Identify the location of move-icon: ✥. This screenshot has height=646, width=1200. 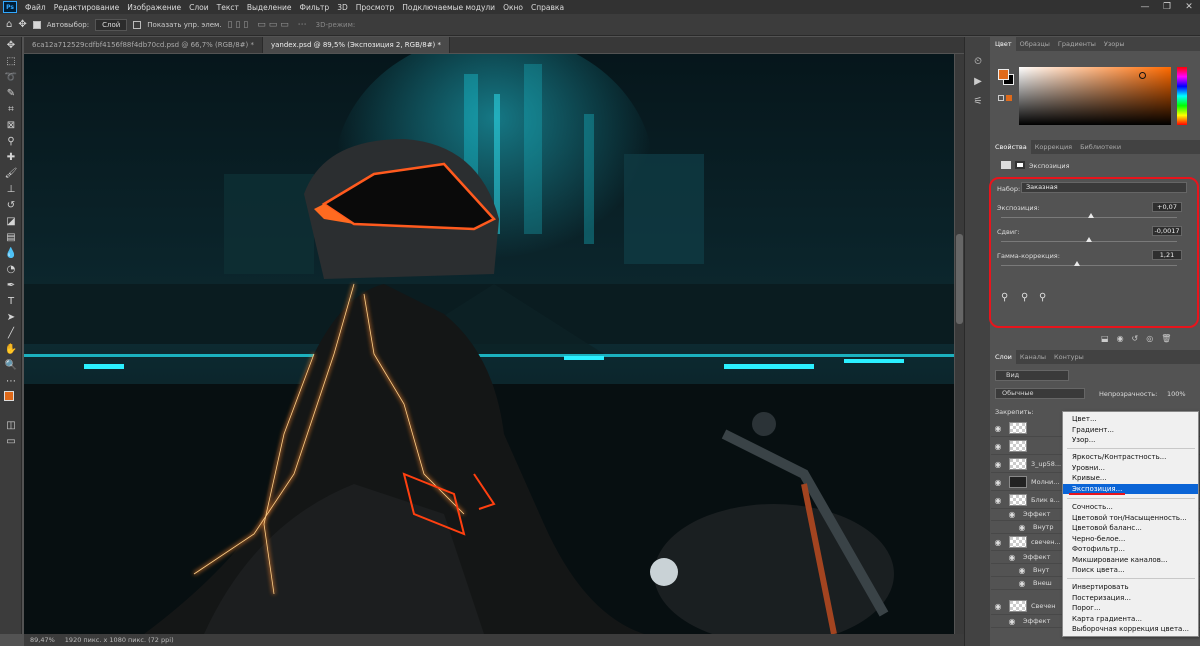
(11, 45).